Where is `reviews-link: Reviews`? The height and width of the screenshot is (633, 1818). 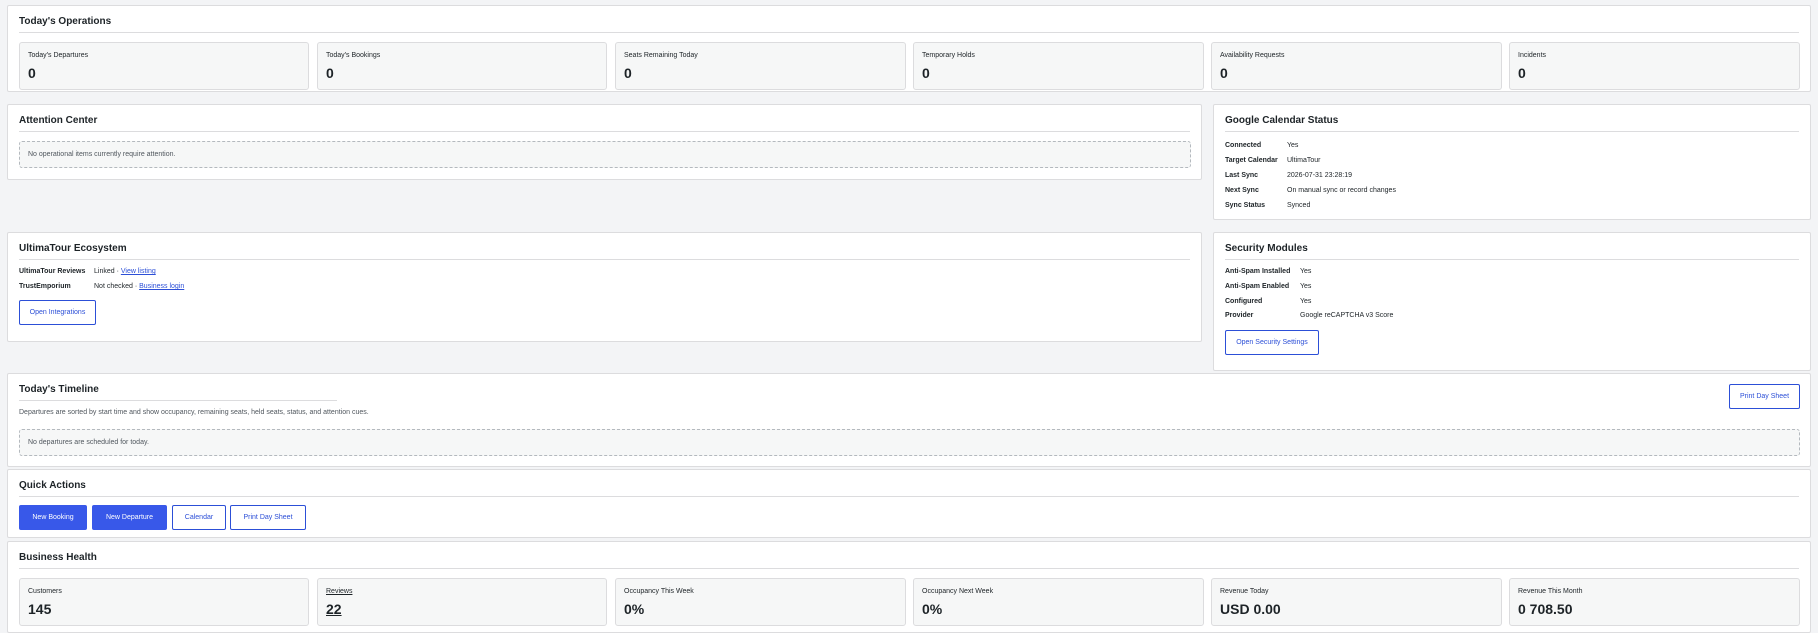 reviews-link: Reviews is located at coordinates (339, 591).